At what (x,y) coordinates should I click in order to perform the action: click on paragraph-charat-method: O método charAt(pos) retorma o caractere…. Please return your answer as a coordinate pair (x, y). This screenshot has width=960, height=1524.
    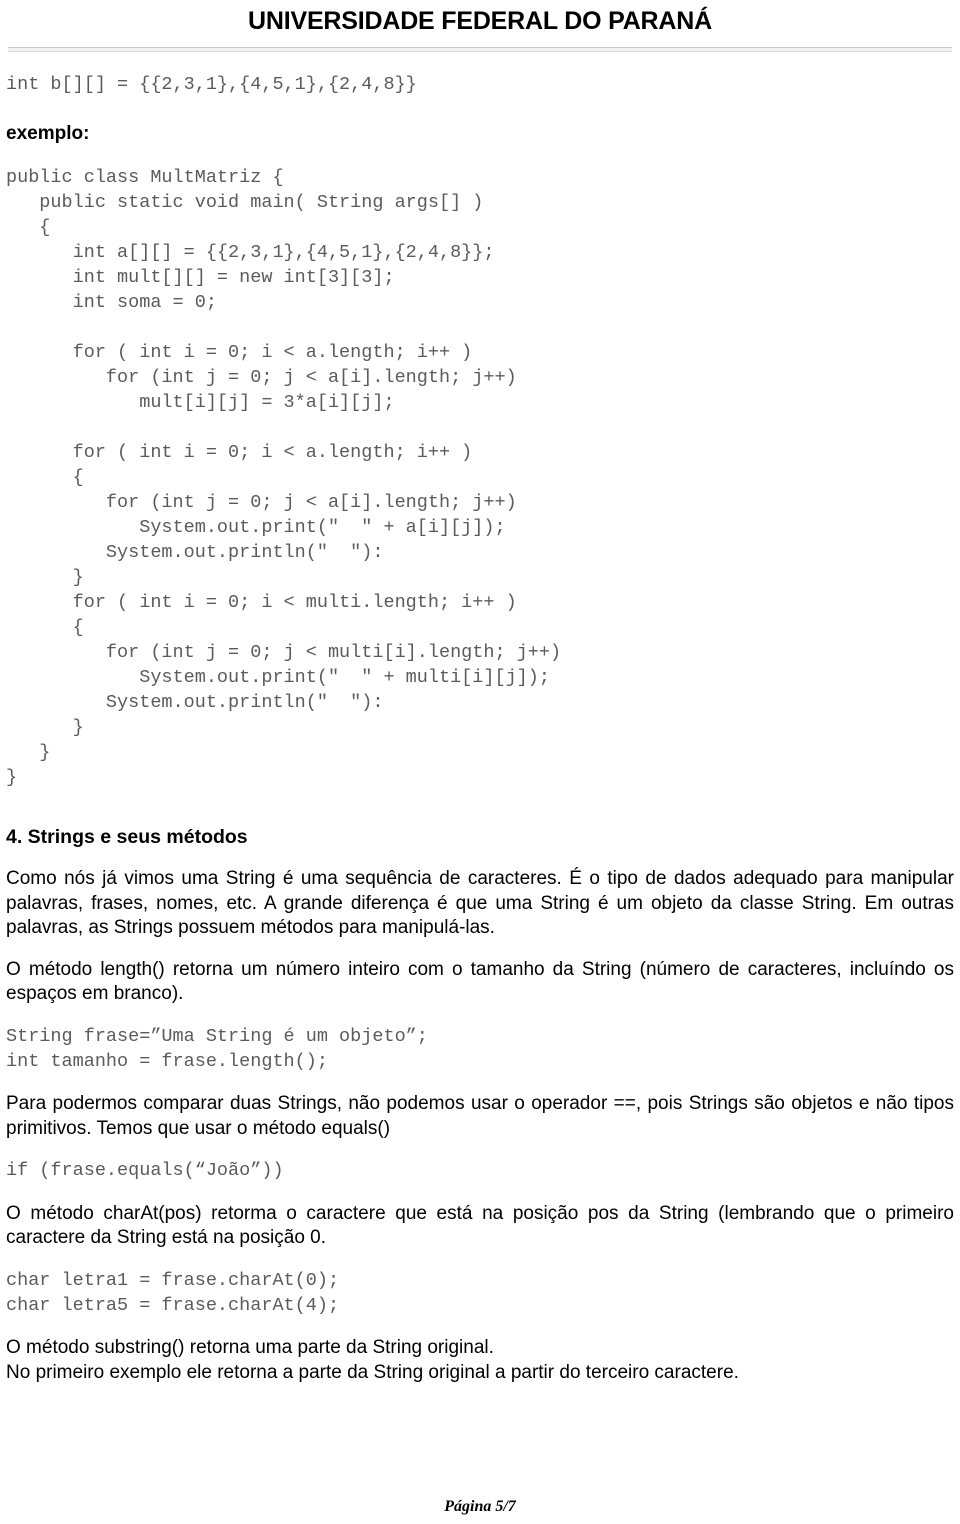
    Looking at the image, I should click on (480, 1225).